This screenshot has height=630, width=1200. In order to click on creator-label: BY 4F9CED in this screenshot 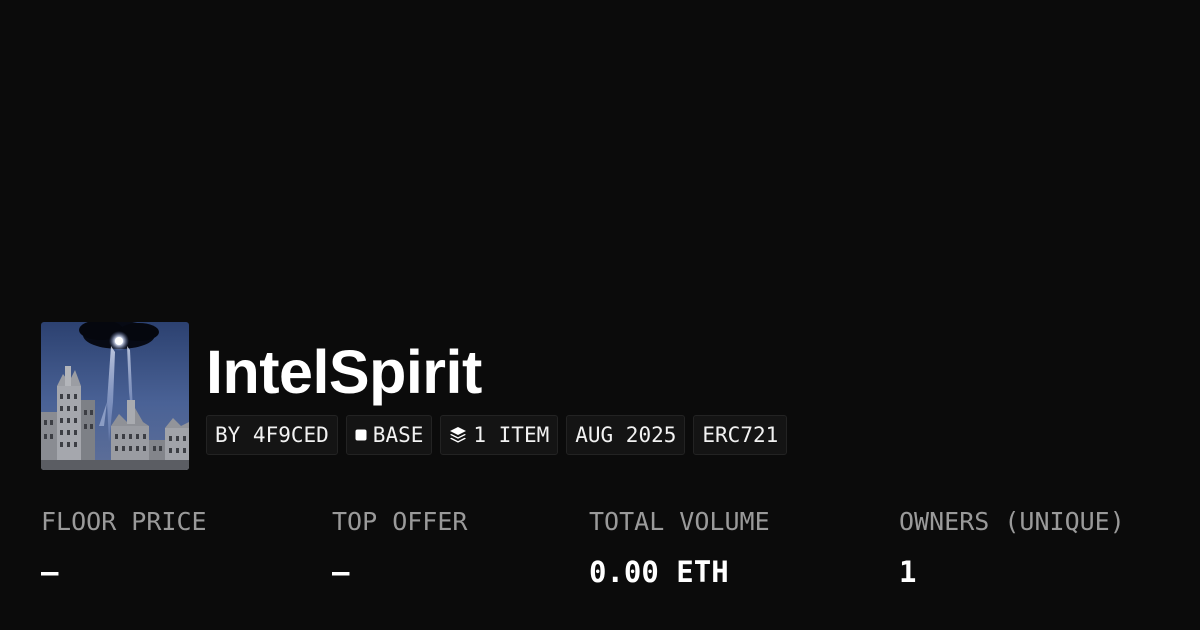, I will do `click(272, 435)`.